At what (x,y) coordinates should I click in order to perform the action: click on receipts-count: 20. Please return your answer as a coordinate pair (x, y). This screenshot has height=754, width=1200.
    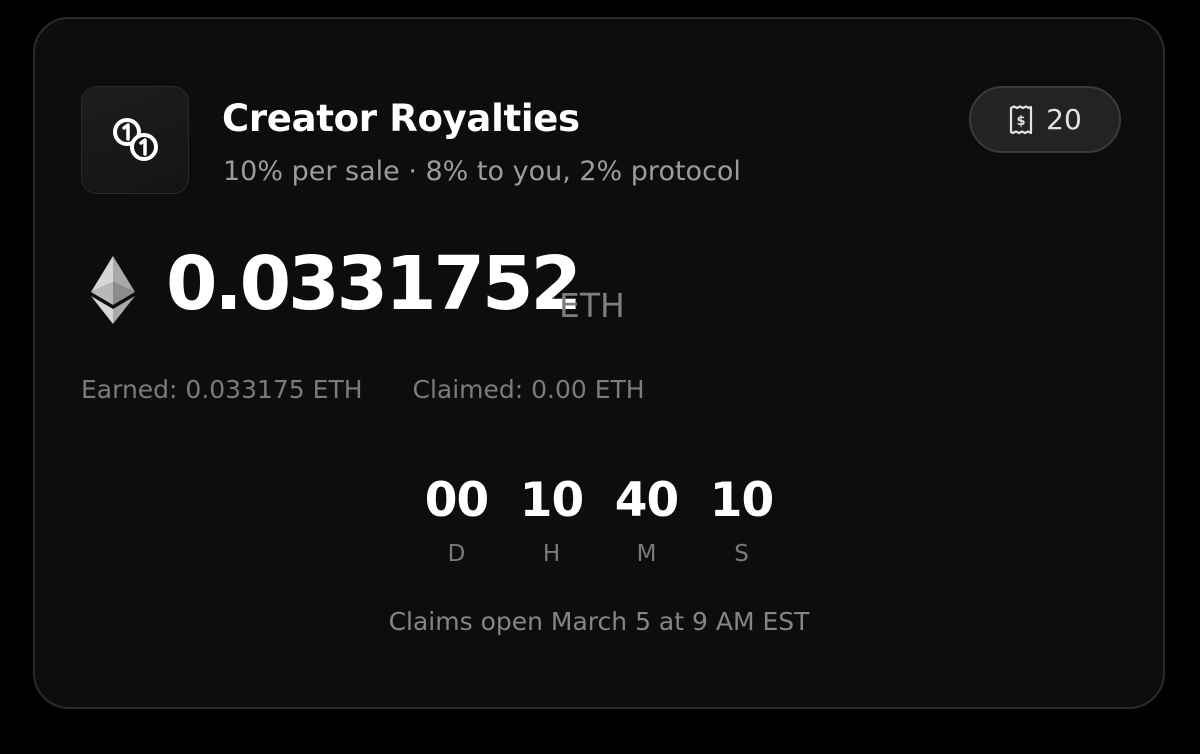
    Looking at the image, I should click on (1064, 119).